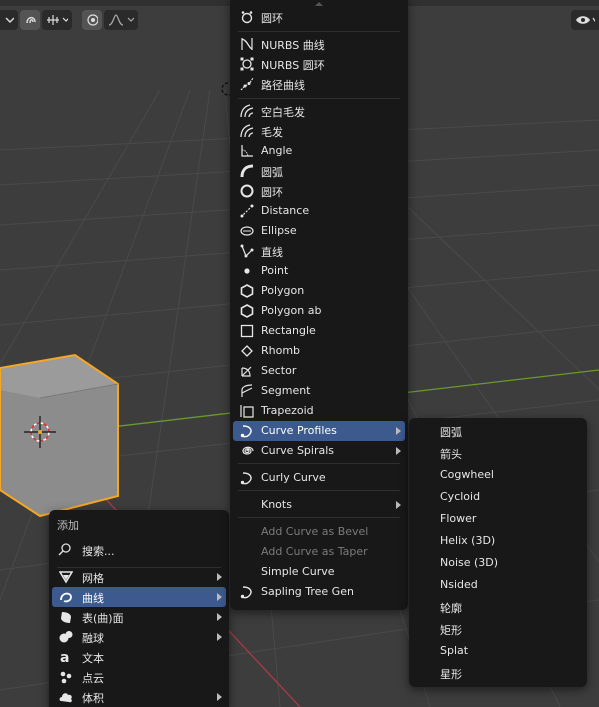 This screenshot has width=599, height=707. I want to click on snap-icon, so click(31, 20).